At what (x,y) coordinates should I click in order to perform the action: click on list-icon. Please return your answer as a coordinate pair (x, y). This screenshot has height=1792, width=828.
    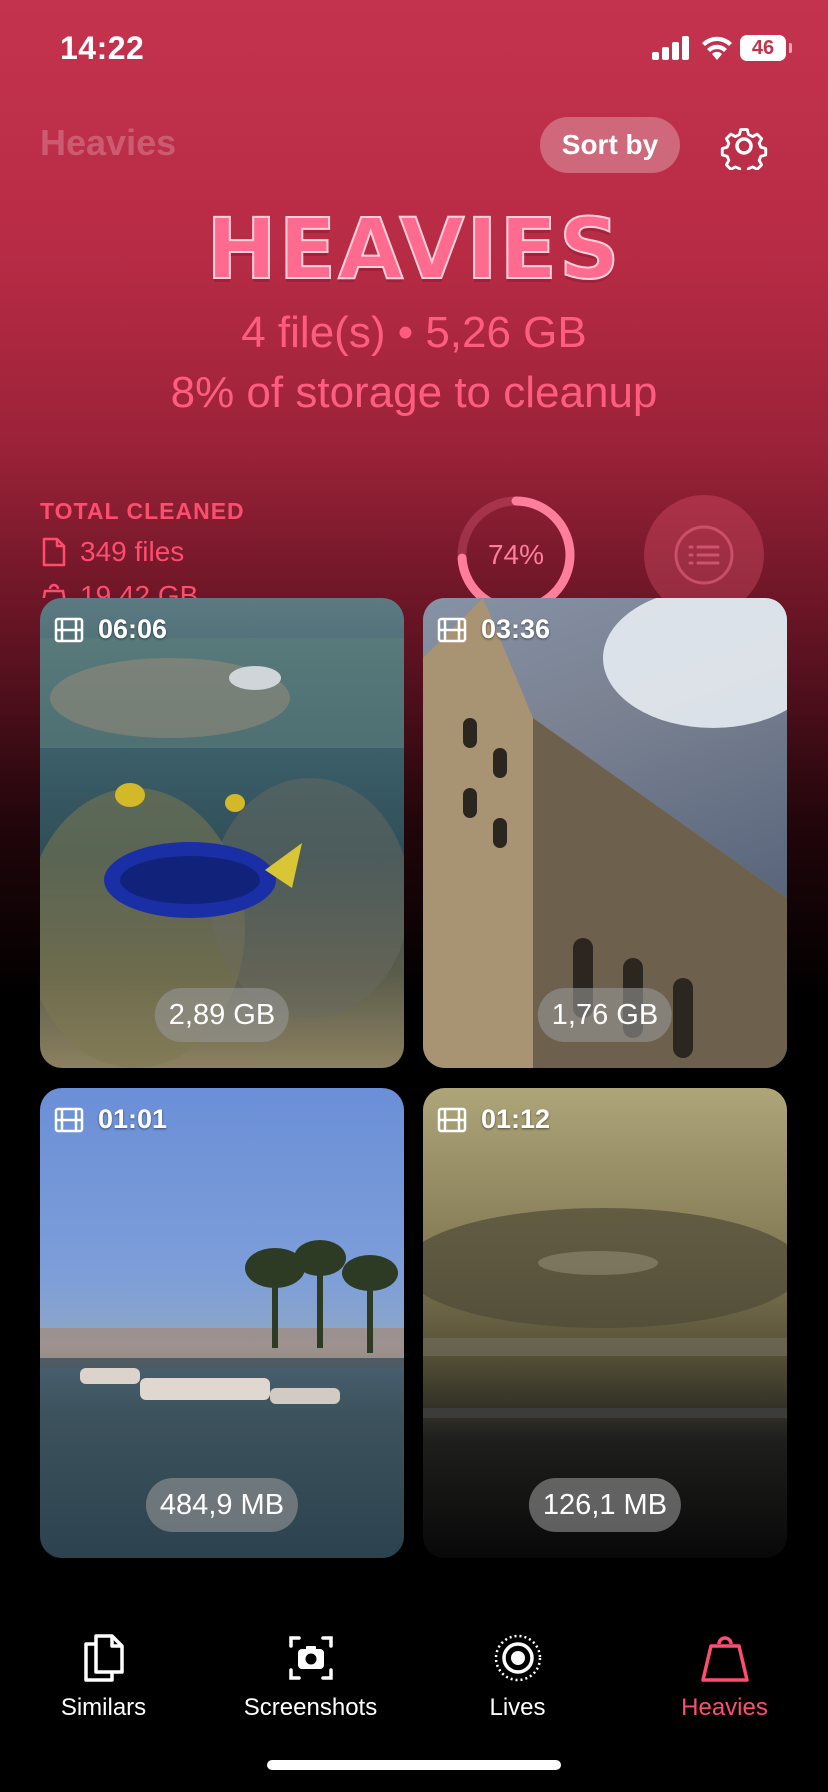
    Looking at the image, I should click on (704, 555).